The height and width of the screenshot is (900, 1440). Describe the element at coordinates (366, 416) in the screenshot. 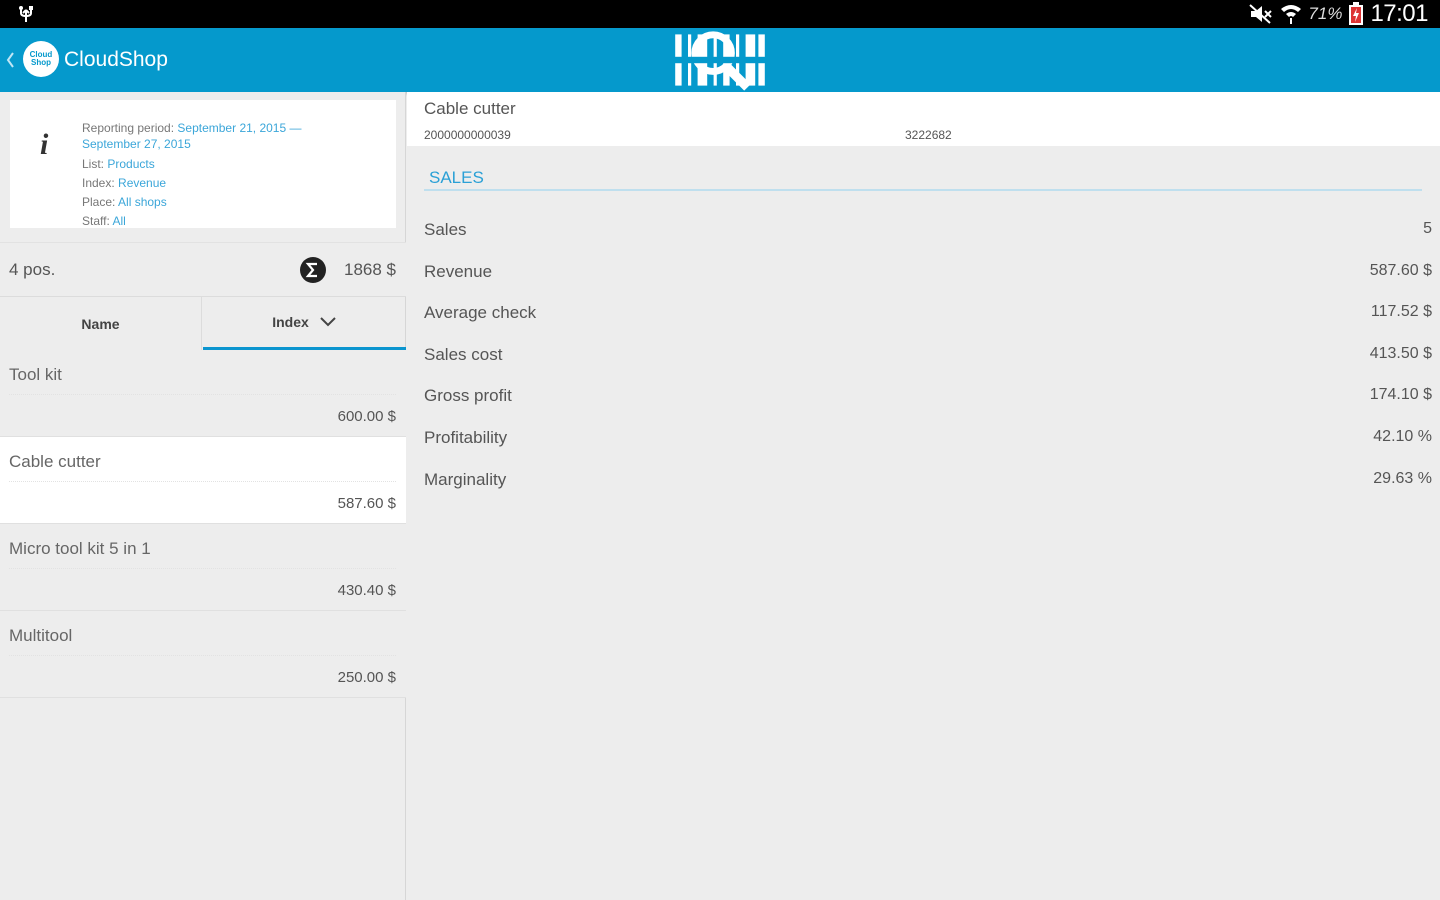

I see `item-value: 600.00 $` at that location.